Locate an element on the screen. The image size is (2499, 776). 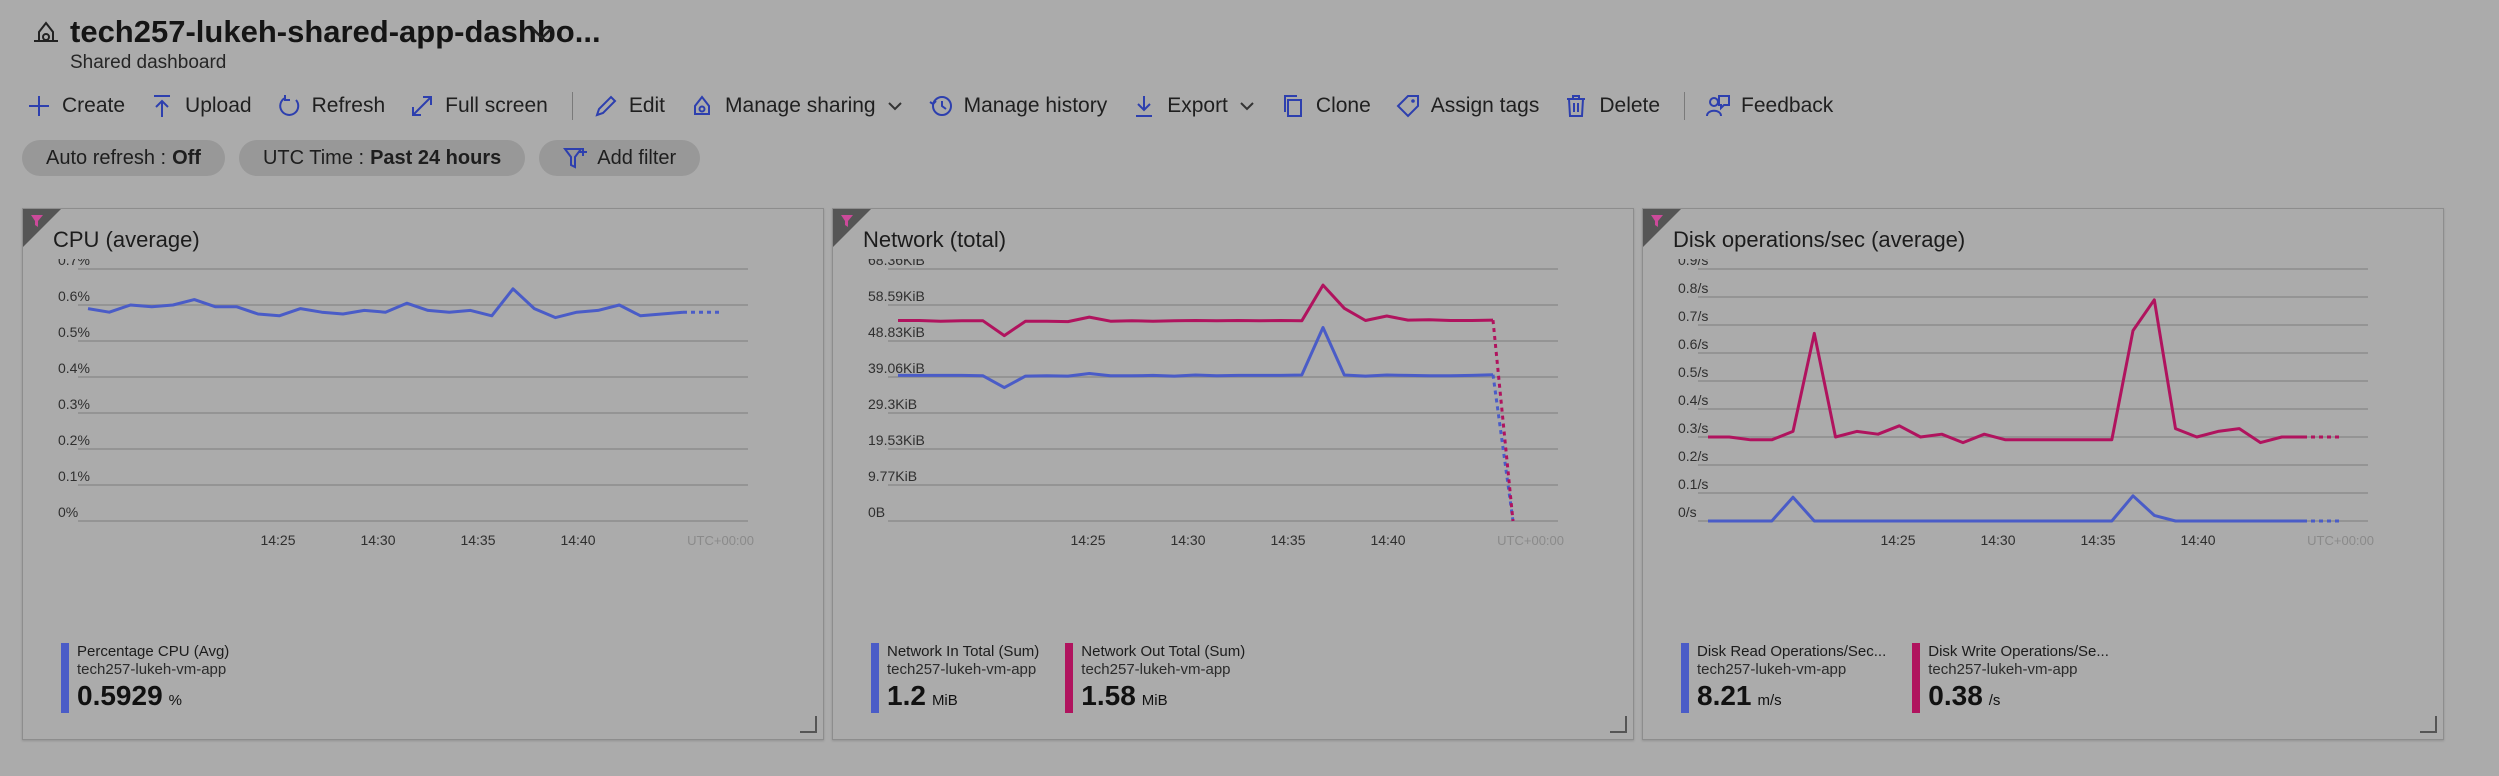
plus-icon is located at coordinates (39, 106).